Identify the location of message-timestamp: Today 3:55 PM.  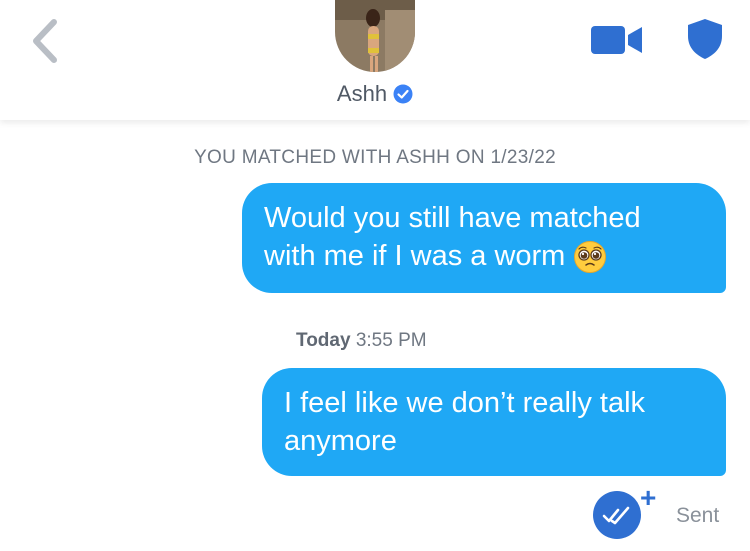
(361, 341).